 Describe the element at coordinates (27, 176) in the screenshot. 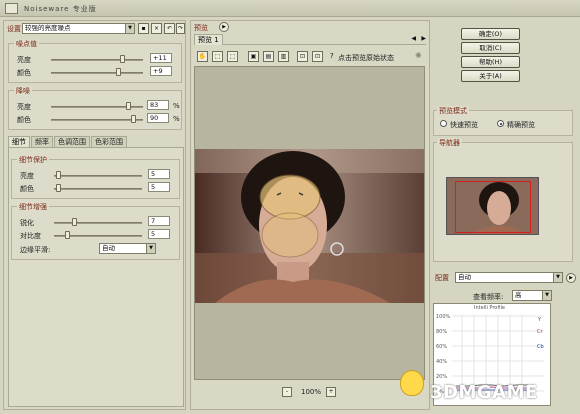

I see `protect-luma-label: 亮度` at that location.